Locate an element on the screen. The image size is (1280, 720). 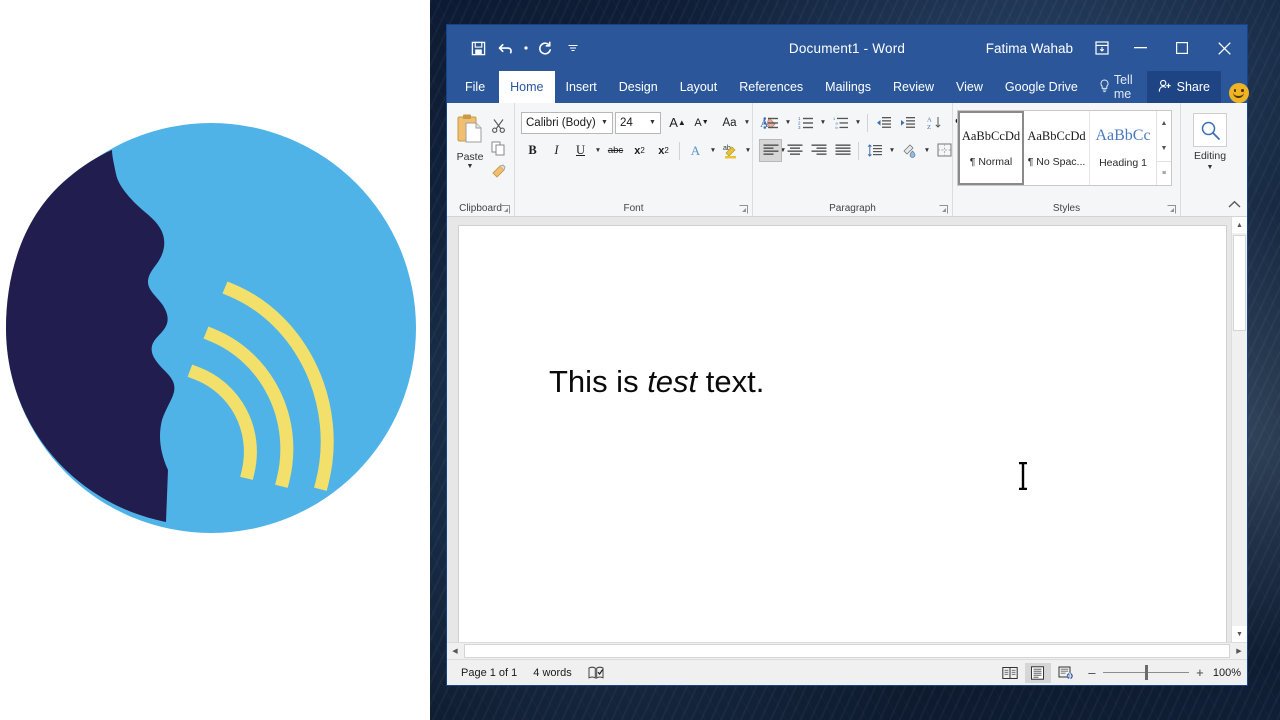
vertical-scroll-thumb is located at coordinates (1239, 283).